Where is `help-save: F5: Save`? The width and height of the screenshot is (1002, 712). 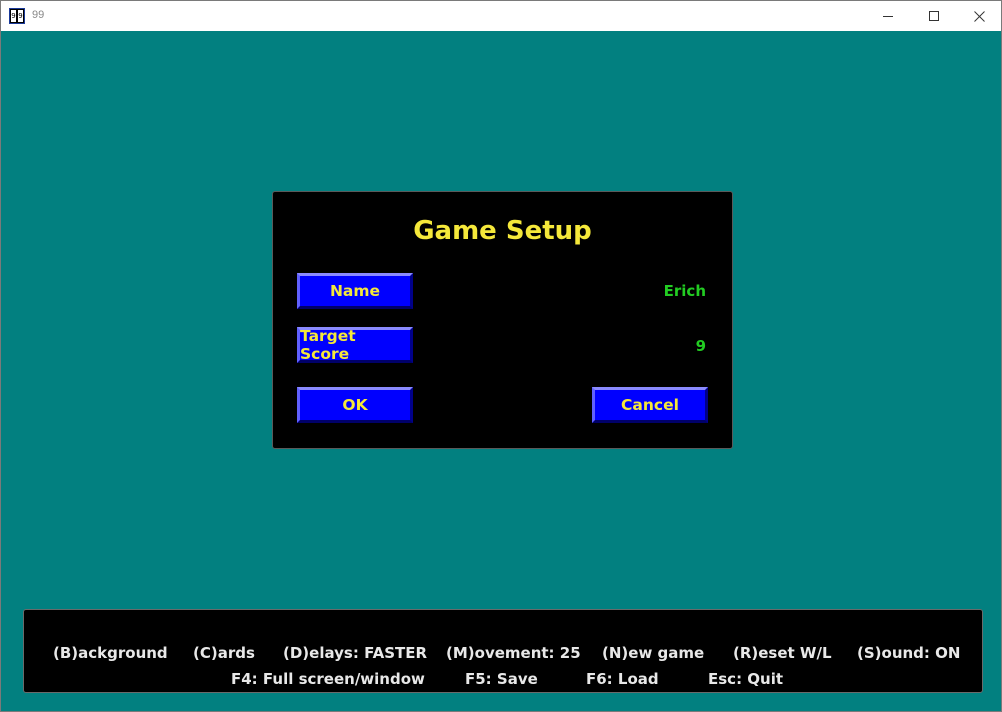 help-save: F5: Save is located at coordinates (501, 679).